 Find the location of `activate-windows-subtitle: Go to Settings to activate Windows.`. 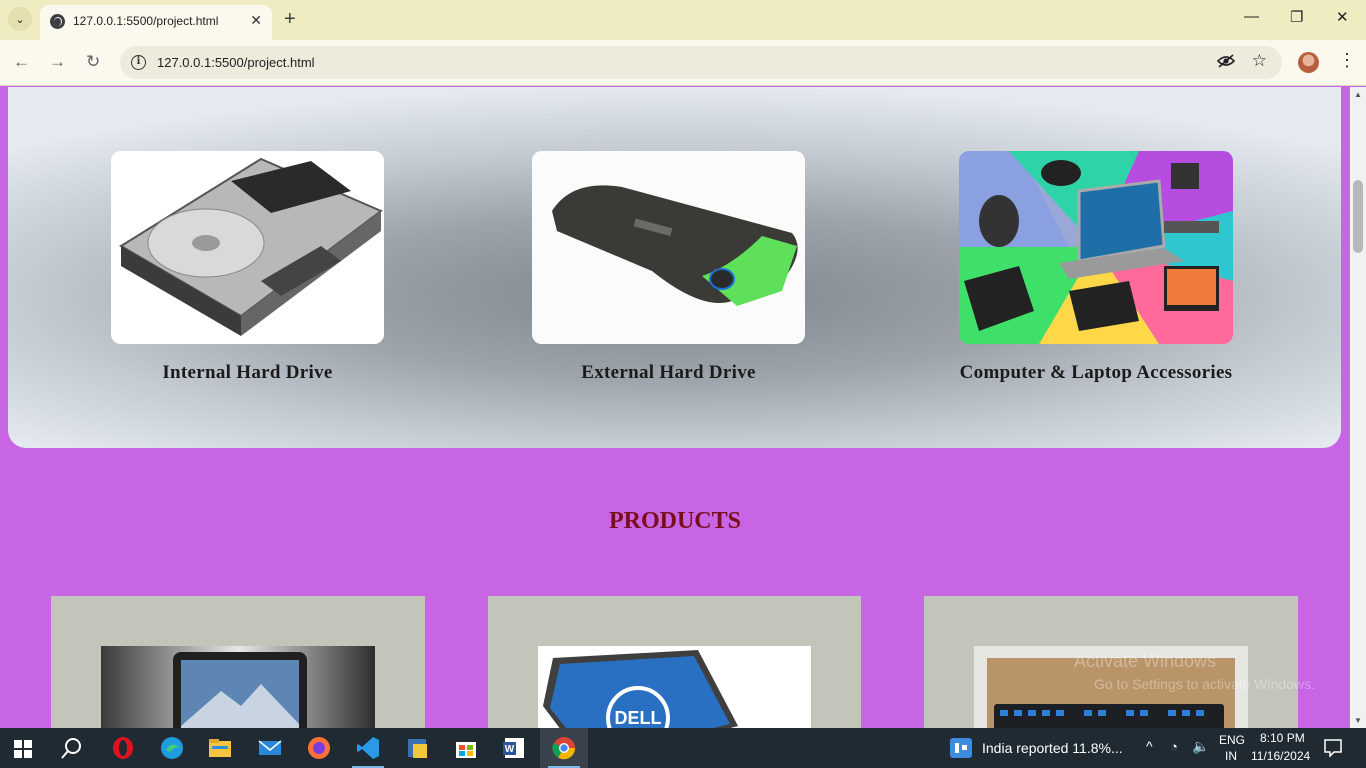

activate-windows-subtitle: Go to Settings to activate Windows. is located at coordinates (1204, 684).